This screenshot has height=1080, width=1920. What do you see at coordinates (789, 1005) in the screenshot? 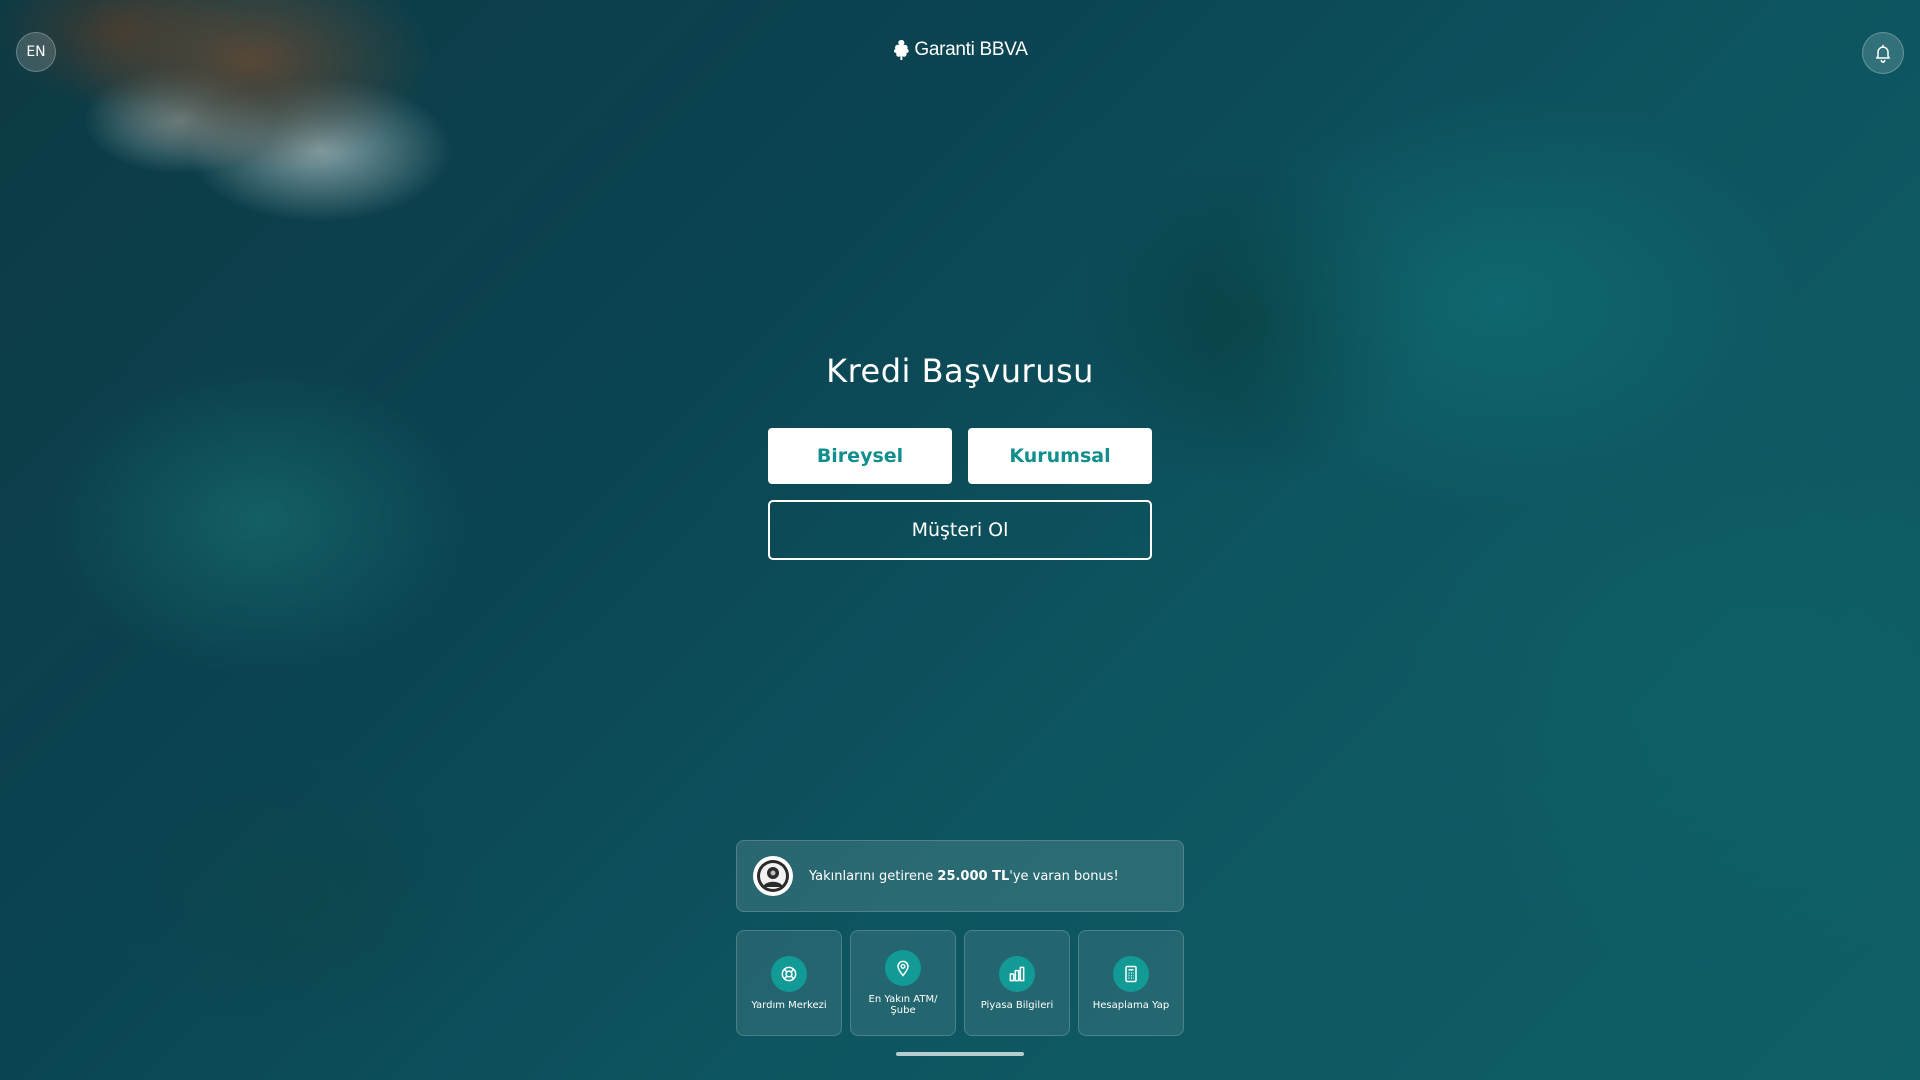
I see `quick-link-label: Yardım Merkezi` at bounding box center [789, 1005].